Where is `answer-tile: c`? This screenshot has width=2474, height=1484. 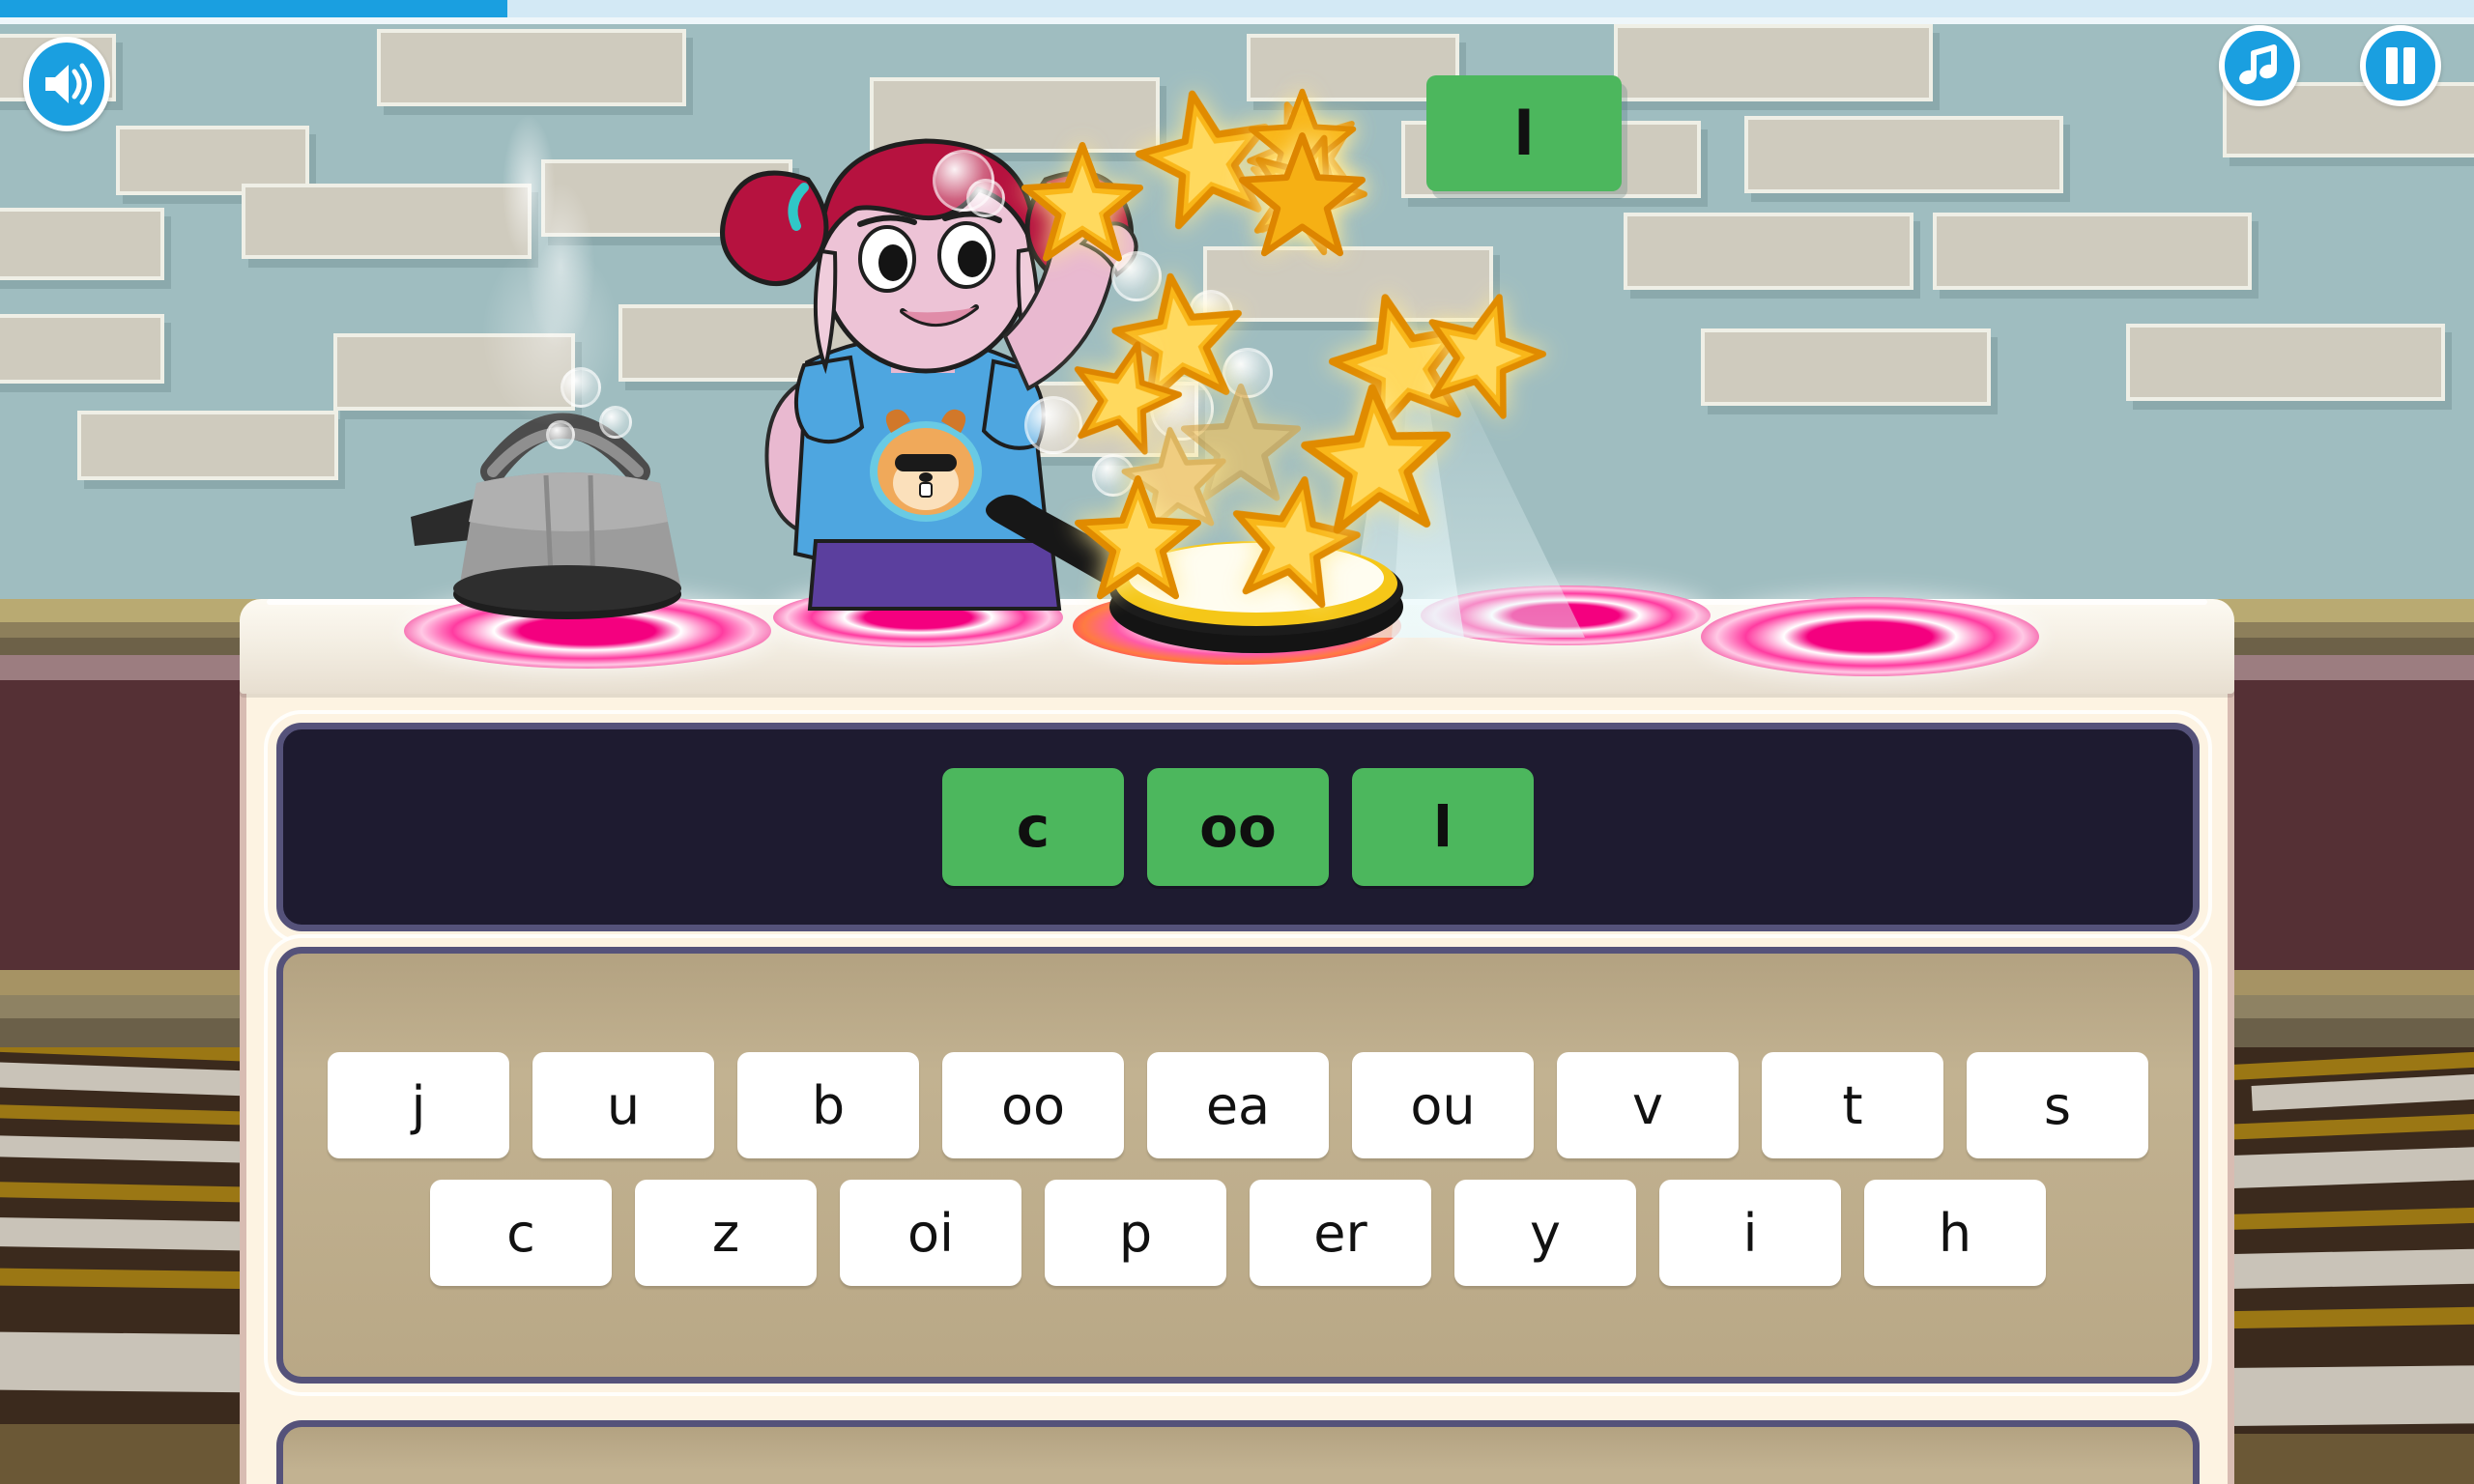 answer-tile: c is located at coordinates (1033, 827).